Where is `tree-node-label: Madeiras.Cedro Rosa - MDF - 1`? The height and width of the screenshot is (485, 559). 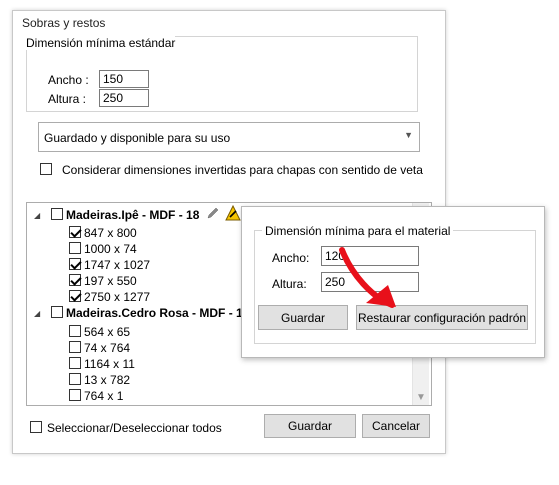 tree-node-label: Madeiras.Cedro Rosa - MDF - 1 is located at coordinates (154, 313).